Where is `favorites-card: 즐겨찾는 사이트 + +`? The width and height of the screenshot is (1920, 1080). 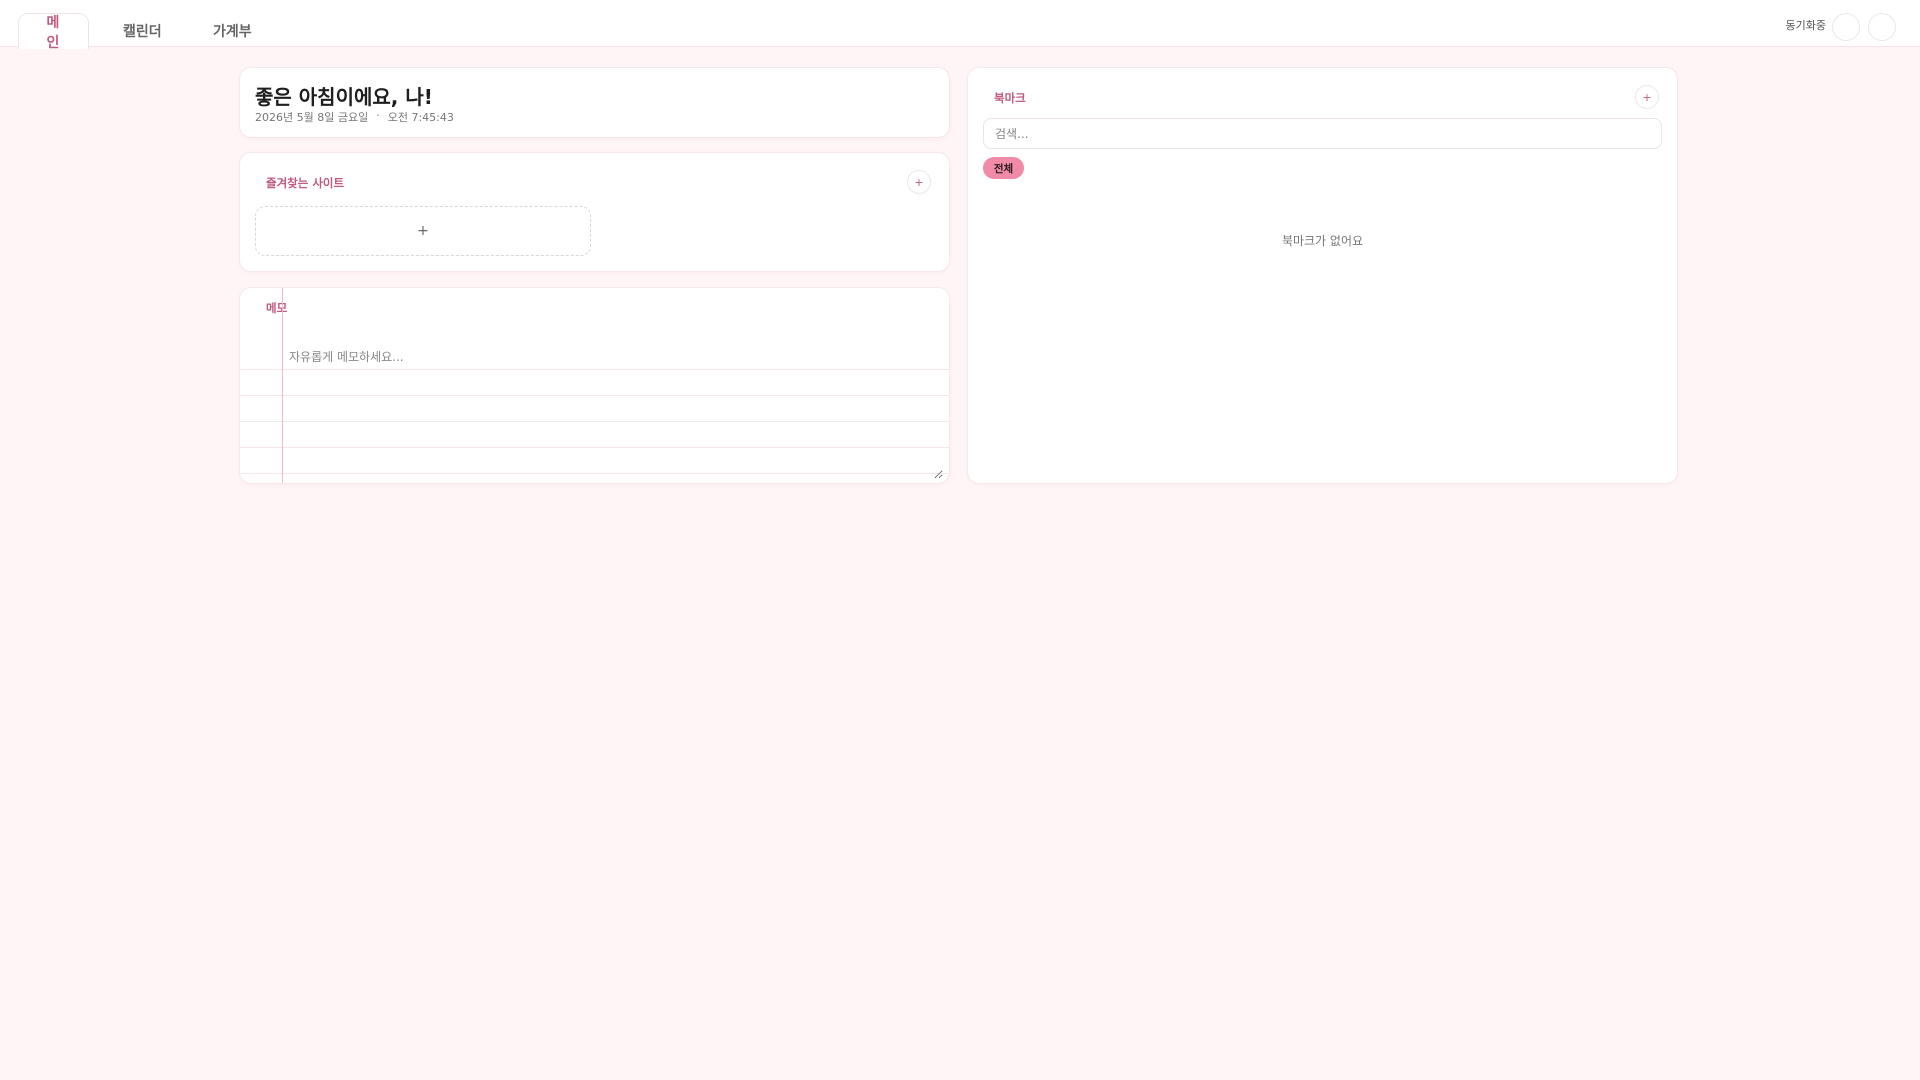
favorites-card: 즐겨찾는 사이트 + + is located at coordinates (594, 212).